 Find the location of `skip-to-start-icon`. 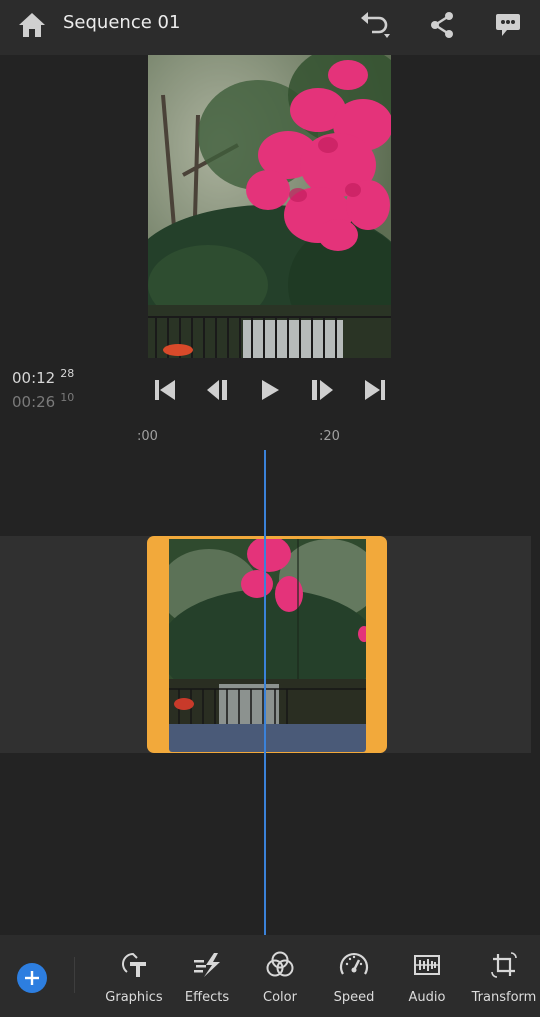

skip-to-start-icon is located at coordinates (165, 390).